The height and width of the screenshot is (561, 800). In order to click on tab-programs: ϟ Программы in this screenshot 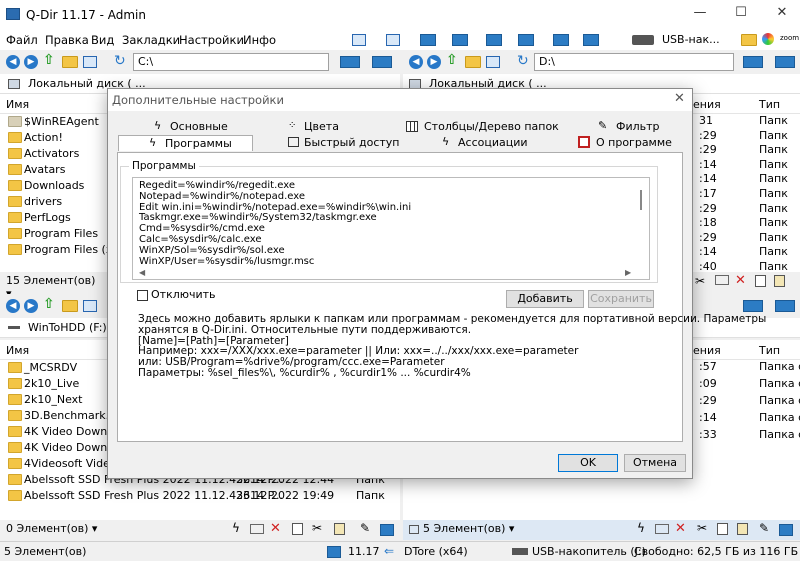, I will do `click(185, 143)`.